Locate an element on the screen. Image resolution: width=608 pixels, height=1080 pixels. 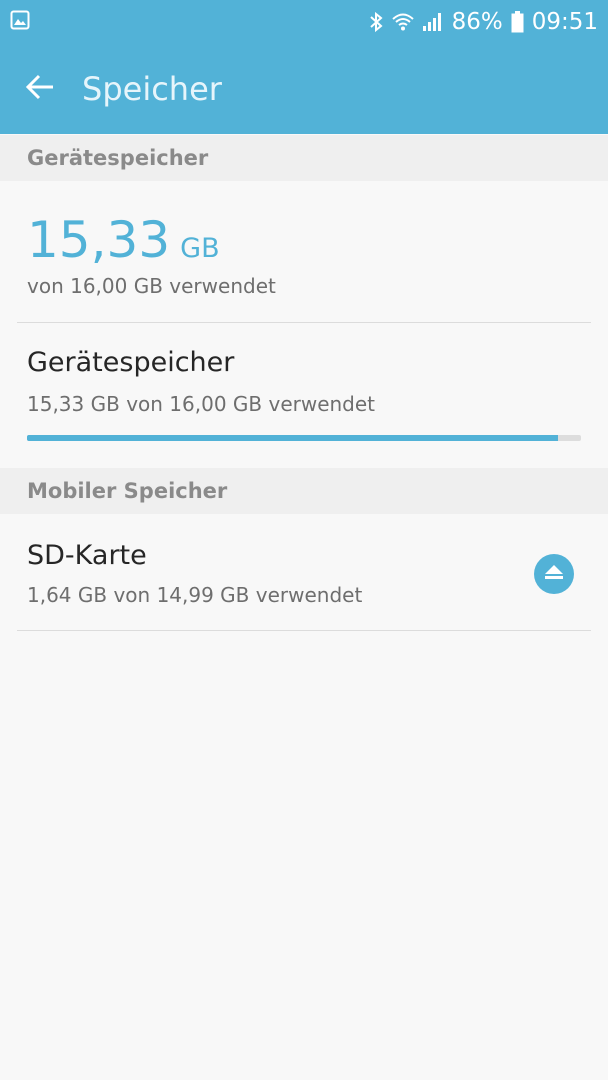
eject-button is located at coordinates (554, 574).